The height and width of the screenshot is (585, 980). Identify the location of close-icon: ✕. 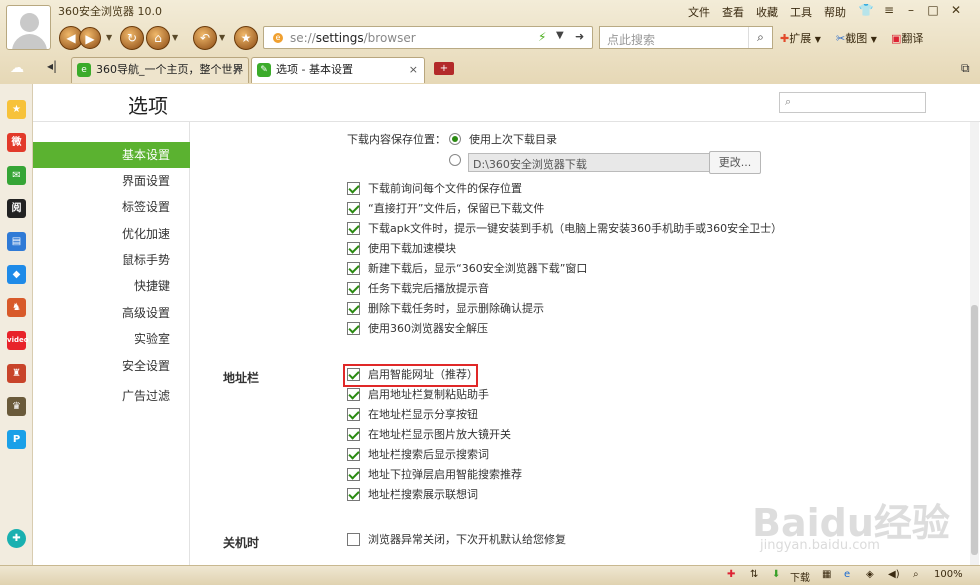
(956, 10).